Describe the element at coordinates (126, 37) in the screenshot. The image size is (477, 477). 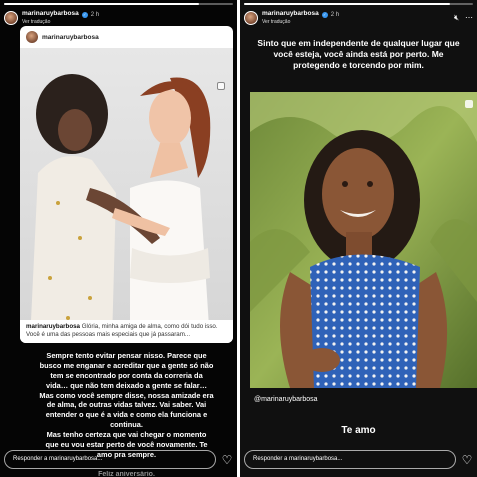
I see `post-header: marinaruybarbosa` at that location.